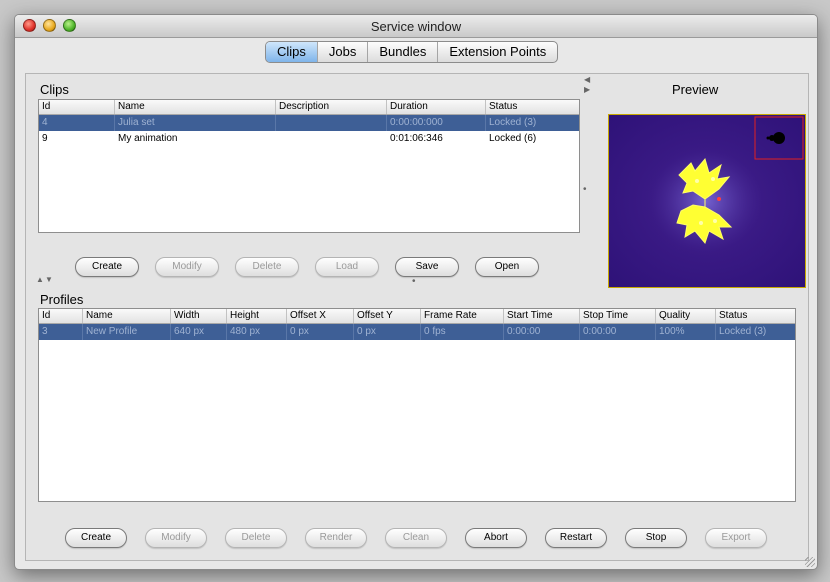 This screenshot has width=830, height=582. I want to click on clip-status: Locked (6), so click(513, 138).